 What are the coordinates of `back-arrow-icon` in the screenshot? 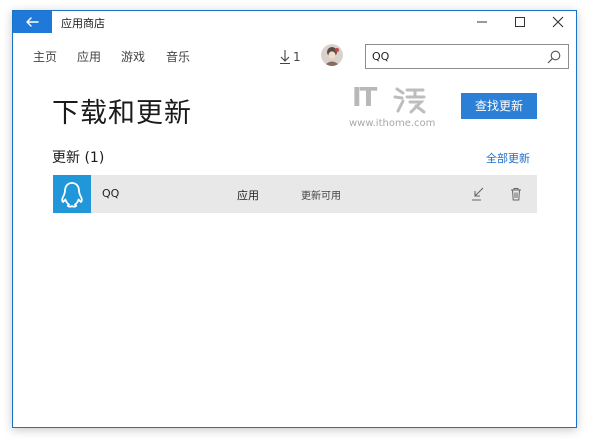 It's located at (32, 22).